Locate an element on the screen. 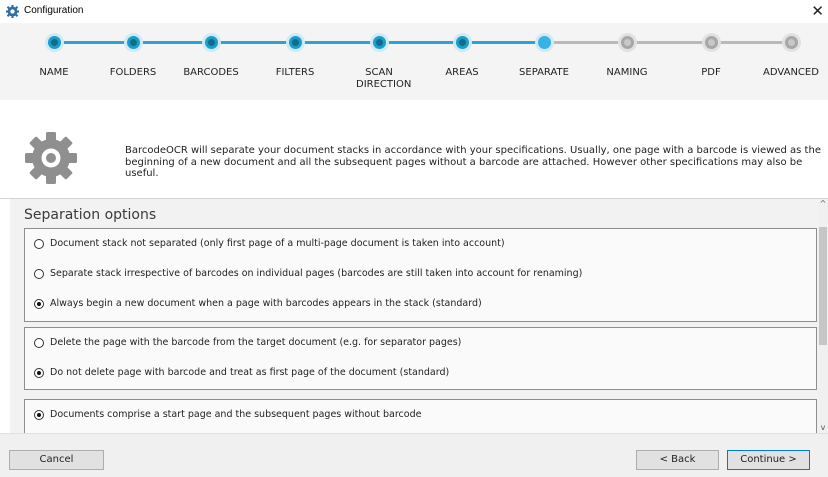 The width and height of the screenshot is (828, 477). back-button: < Back is located at coordinates (677, 460).